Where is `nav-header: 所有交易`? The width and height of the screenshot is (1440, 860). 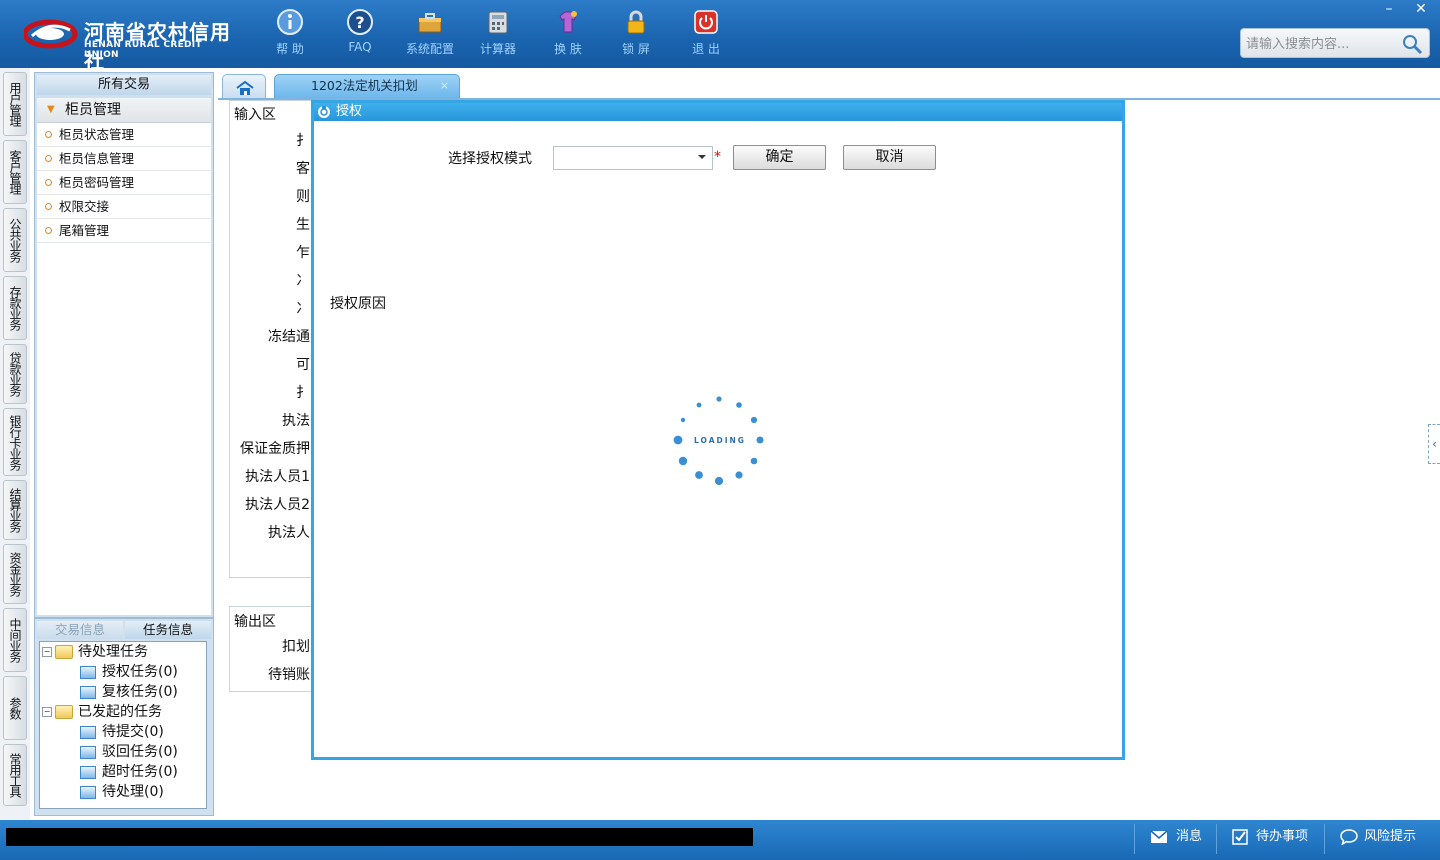
nav-header: 所有交易 is located at coordinates (124, 85).